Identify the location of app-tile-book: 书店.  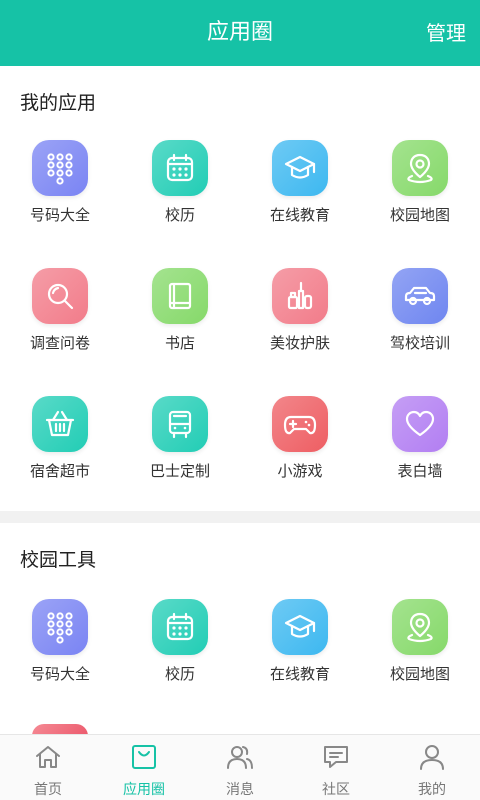
(180, 323).